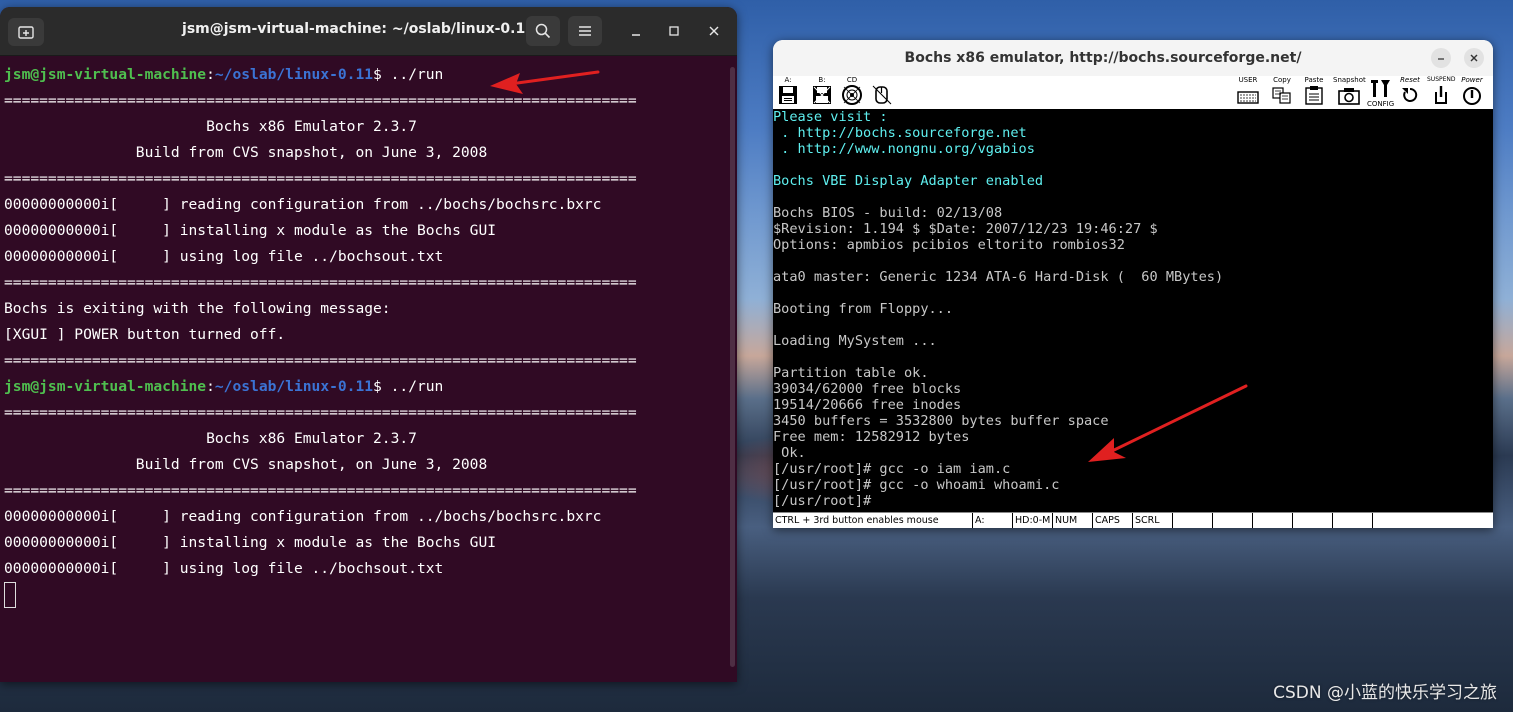 This screenshot has width=1513, height=712. Describe the element at coordinates (1441, 95) in the screenshot. I see `suspend-icon` at that location.